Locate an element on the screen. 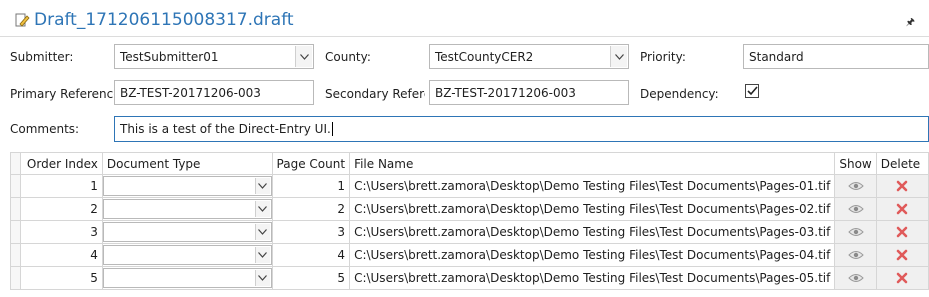 The width and height of the screenshot is (929, 297). comments-label: Comments: is located at coordinates (45, 129).